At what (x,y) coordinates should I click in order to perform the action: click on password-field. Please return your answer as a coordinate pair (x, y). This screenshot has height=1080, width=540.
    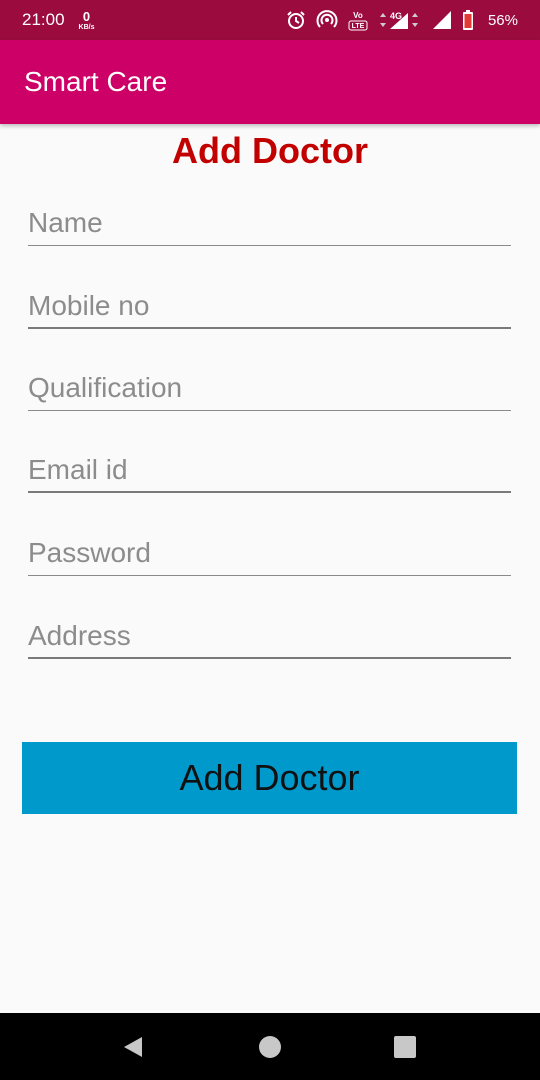
    Looking at the image, I should click on (269, 546).